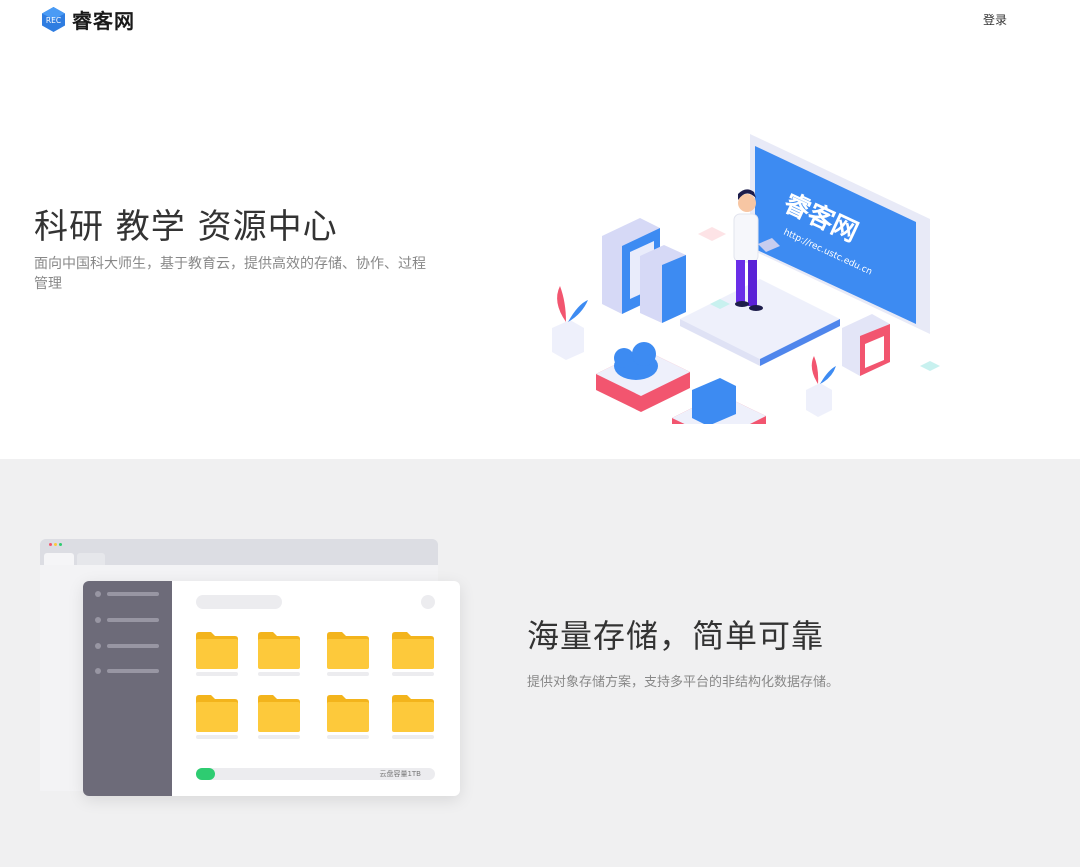  I want to click on hero-description: 面向中国科大师生，基于教育云，提供高效的存储、协作、过程管理, so click(230, 274).